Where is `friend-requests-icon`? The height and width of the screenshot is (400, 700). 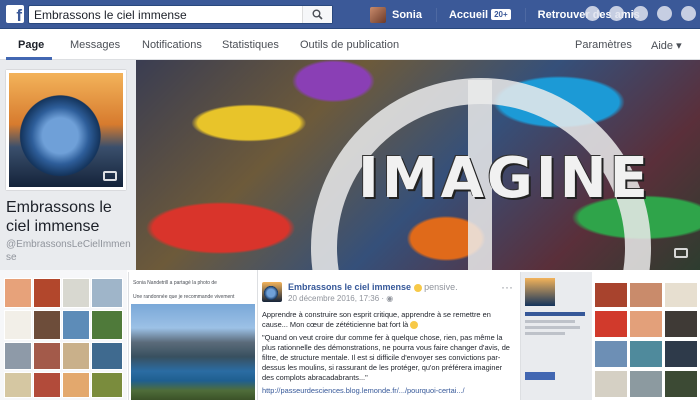
friend-requests-icon is located at coordinates (592, 13).